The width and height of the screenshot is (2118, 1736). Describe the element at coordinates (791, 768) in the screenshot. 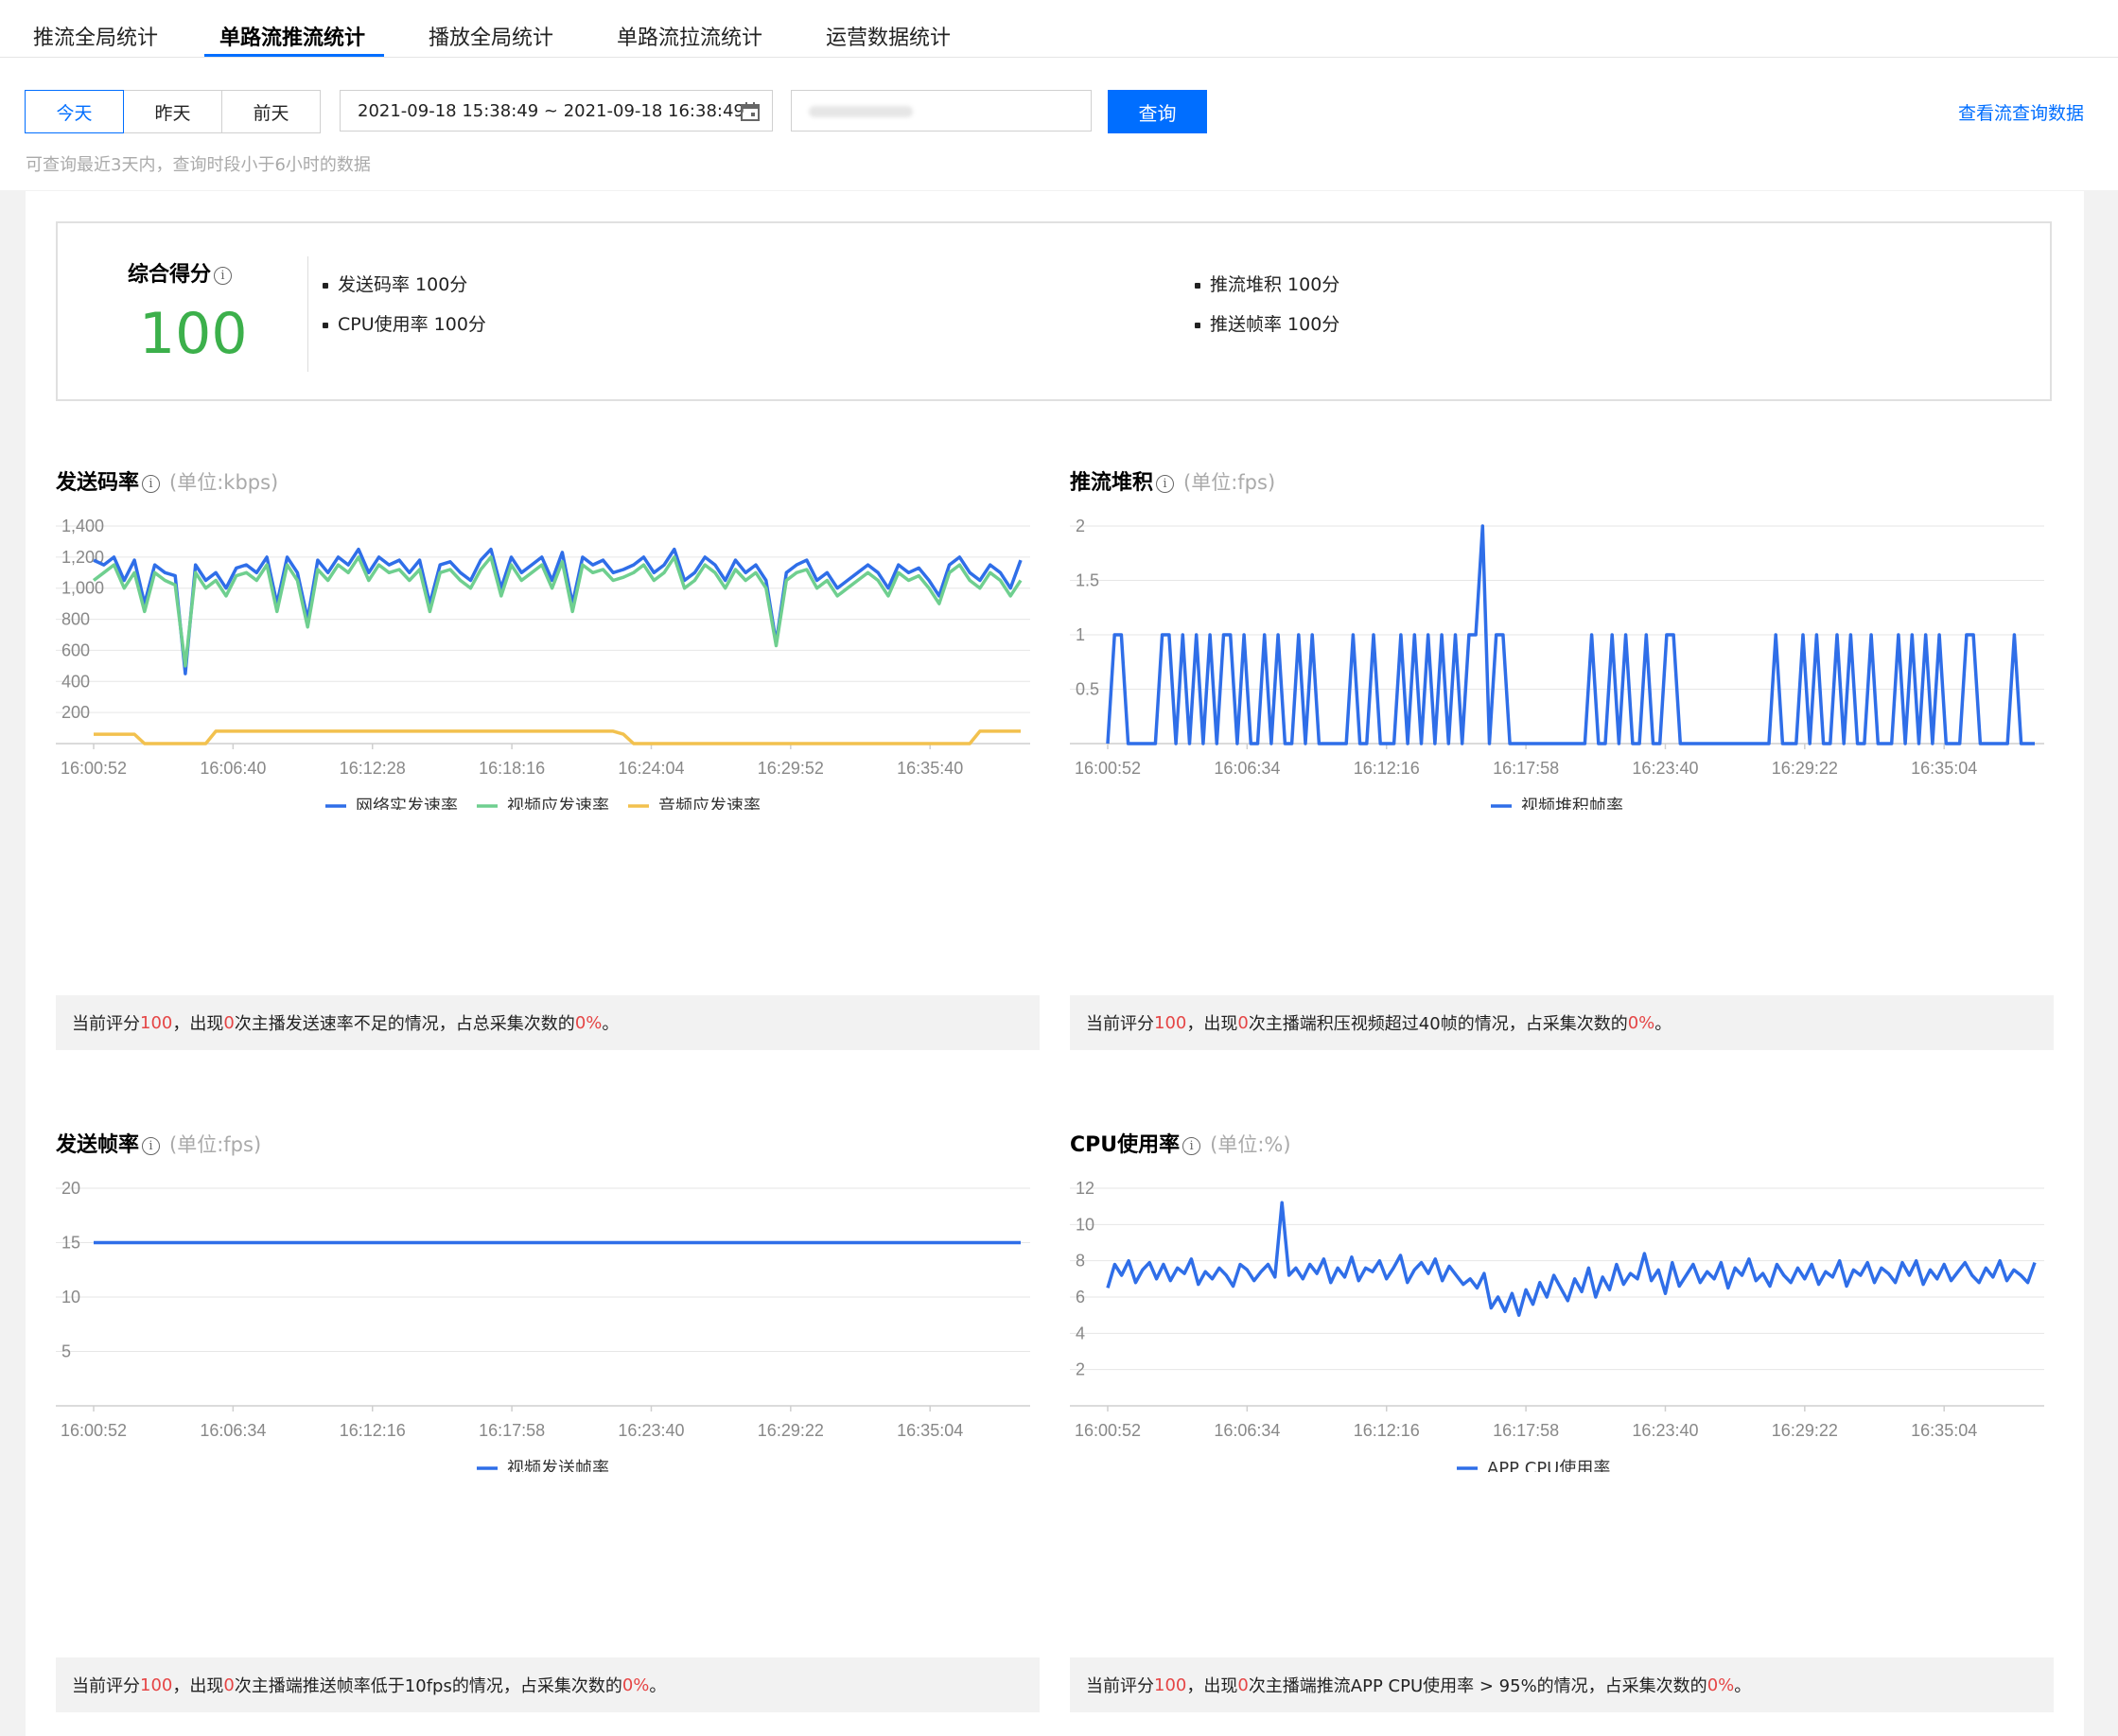

I see `x-tick-label: 16:29:52` at that location.